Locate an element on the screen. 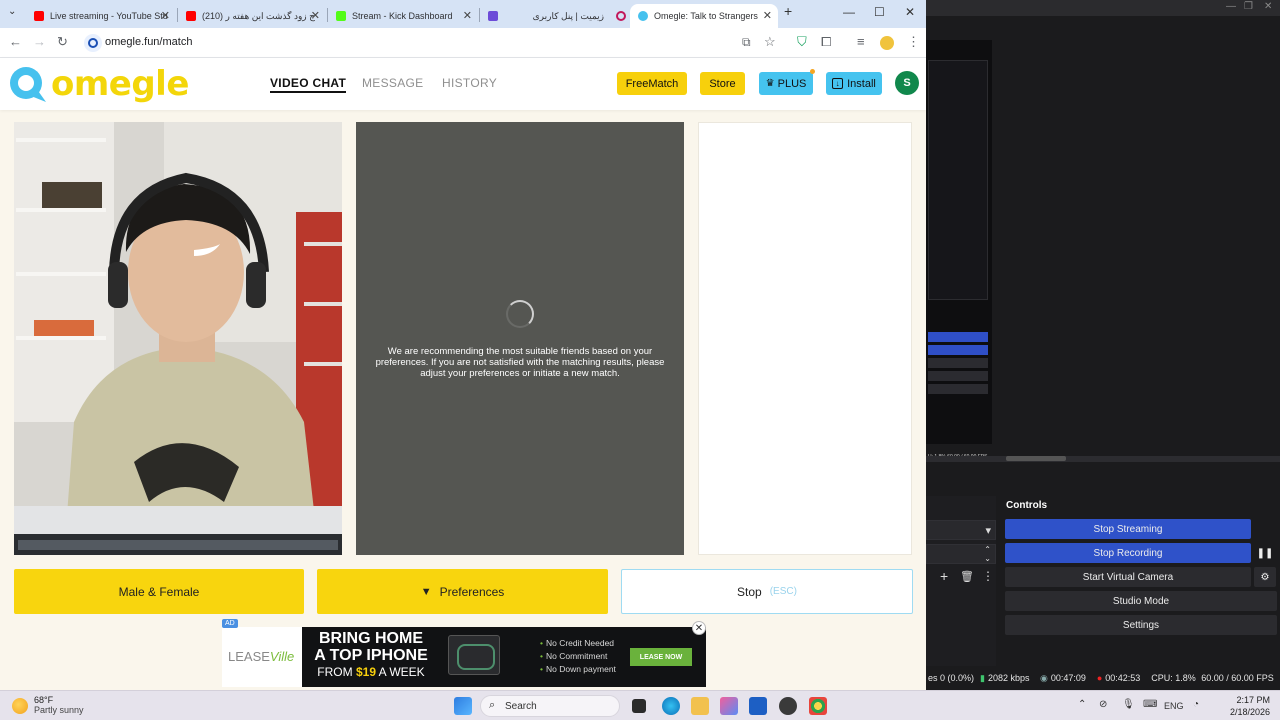  network-off-icon: ⊘ is located at coordinates (1103, 704).